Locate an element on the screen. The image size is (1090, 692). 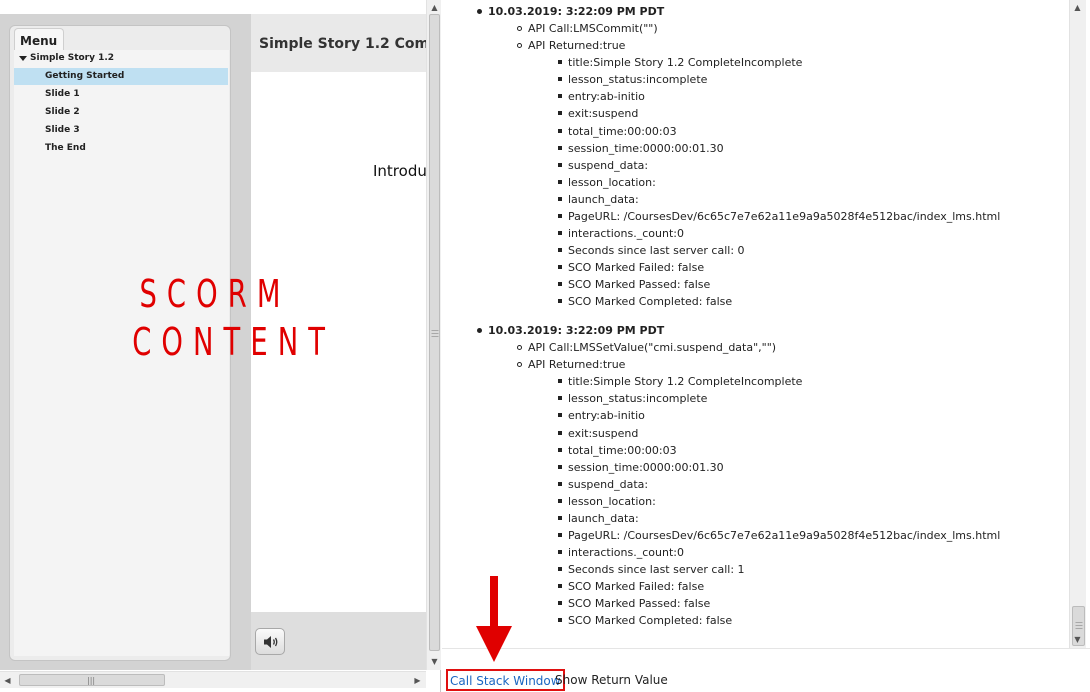
slide-title: Simple Story 1.2 Complete is located at coordinates (342, 44).